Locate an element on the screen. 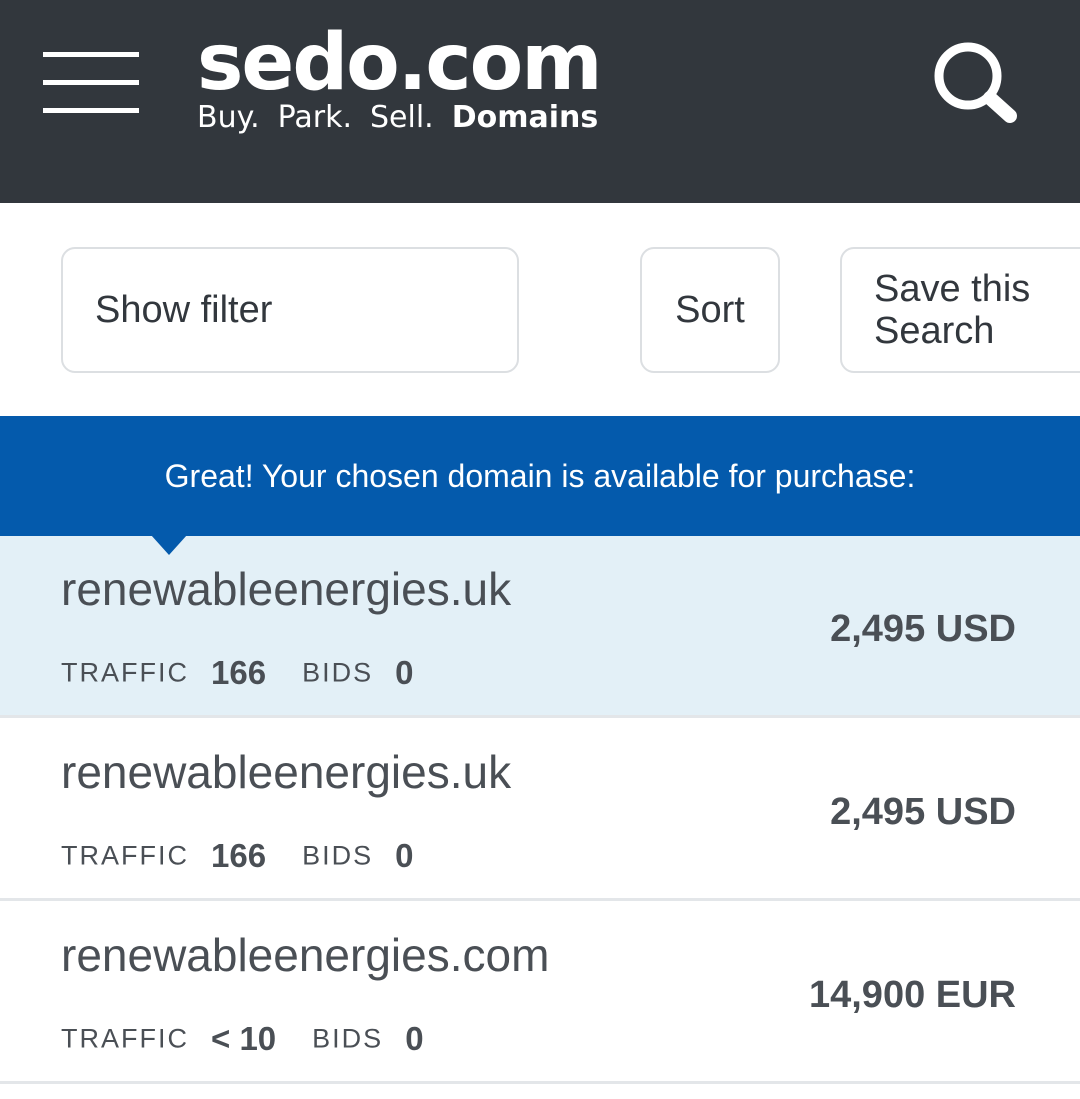 This screenshot has width=1080, height=1099. tagline: Buy. Park. Sell. Domains is located at coordinates (398, 118).